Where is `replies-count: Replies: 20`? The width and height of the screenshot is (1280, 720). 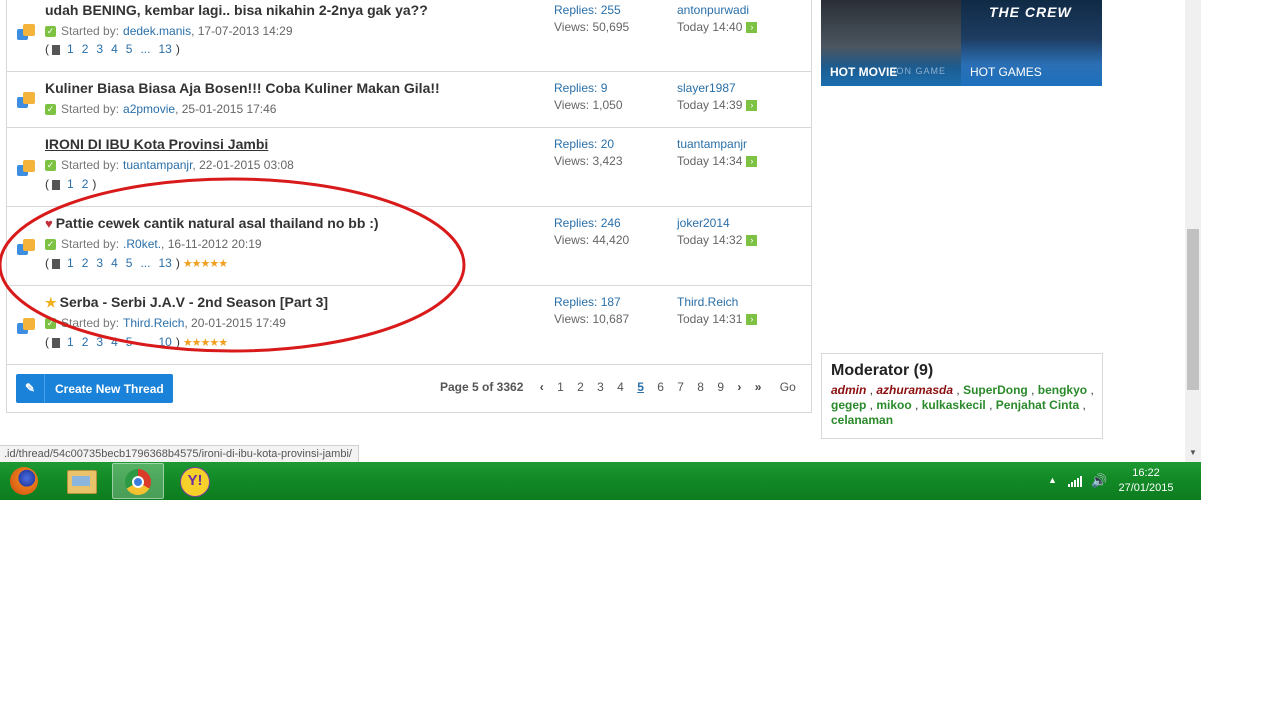 replies-count: Replies: 20 is located at coordinates (588, 144).